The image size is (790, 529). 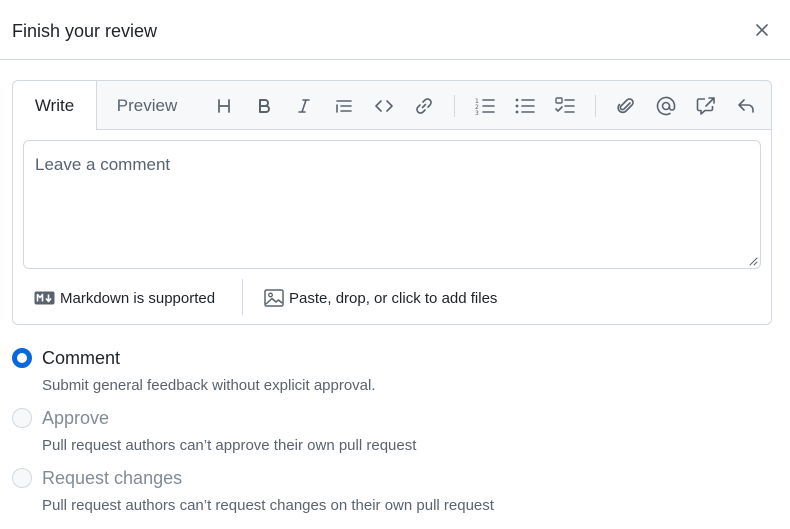 I want to click on link-button, so click(x=424, y=106).